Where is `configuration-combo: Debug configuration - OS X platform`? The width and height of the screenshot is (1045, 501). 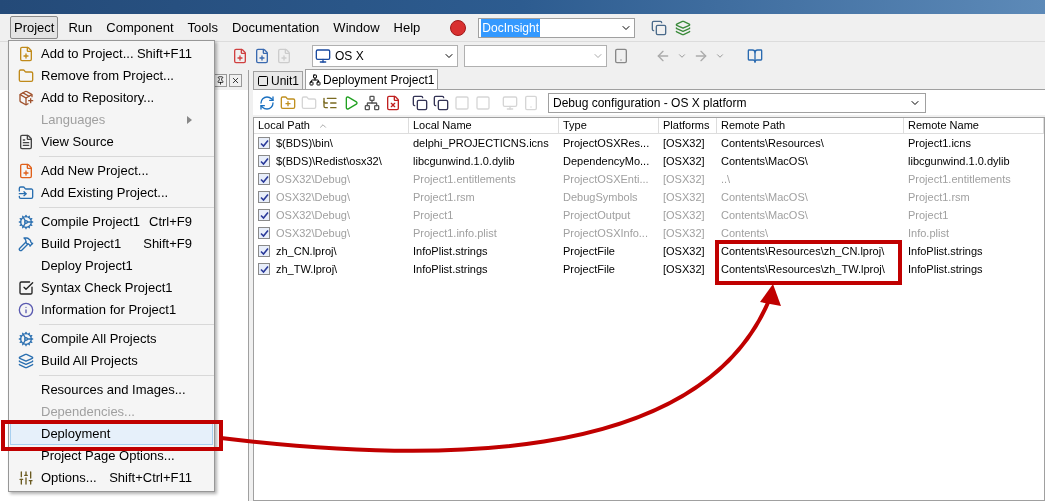 configuration-combo: Debug configuration - OS X platform is located at coordinates (737, 102).